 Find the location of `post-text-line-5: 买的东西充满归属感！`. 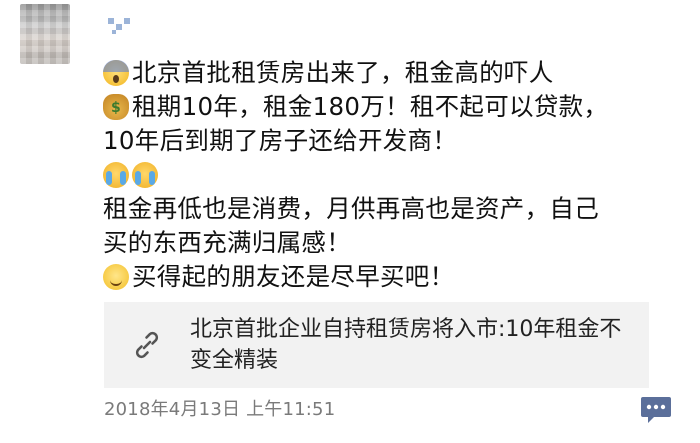

post-text-line-5: 买的东西充满归属感！ is located at coordinates (227, 242).